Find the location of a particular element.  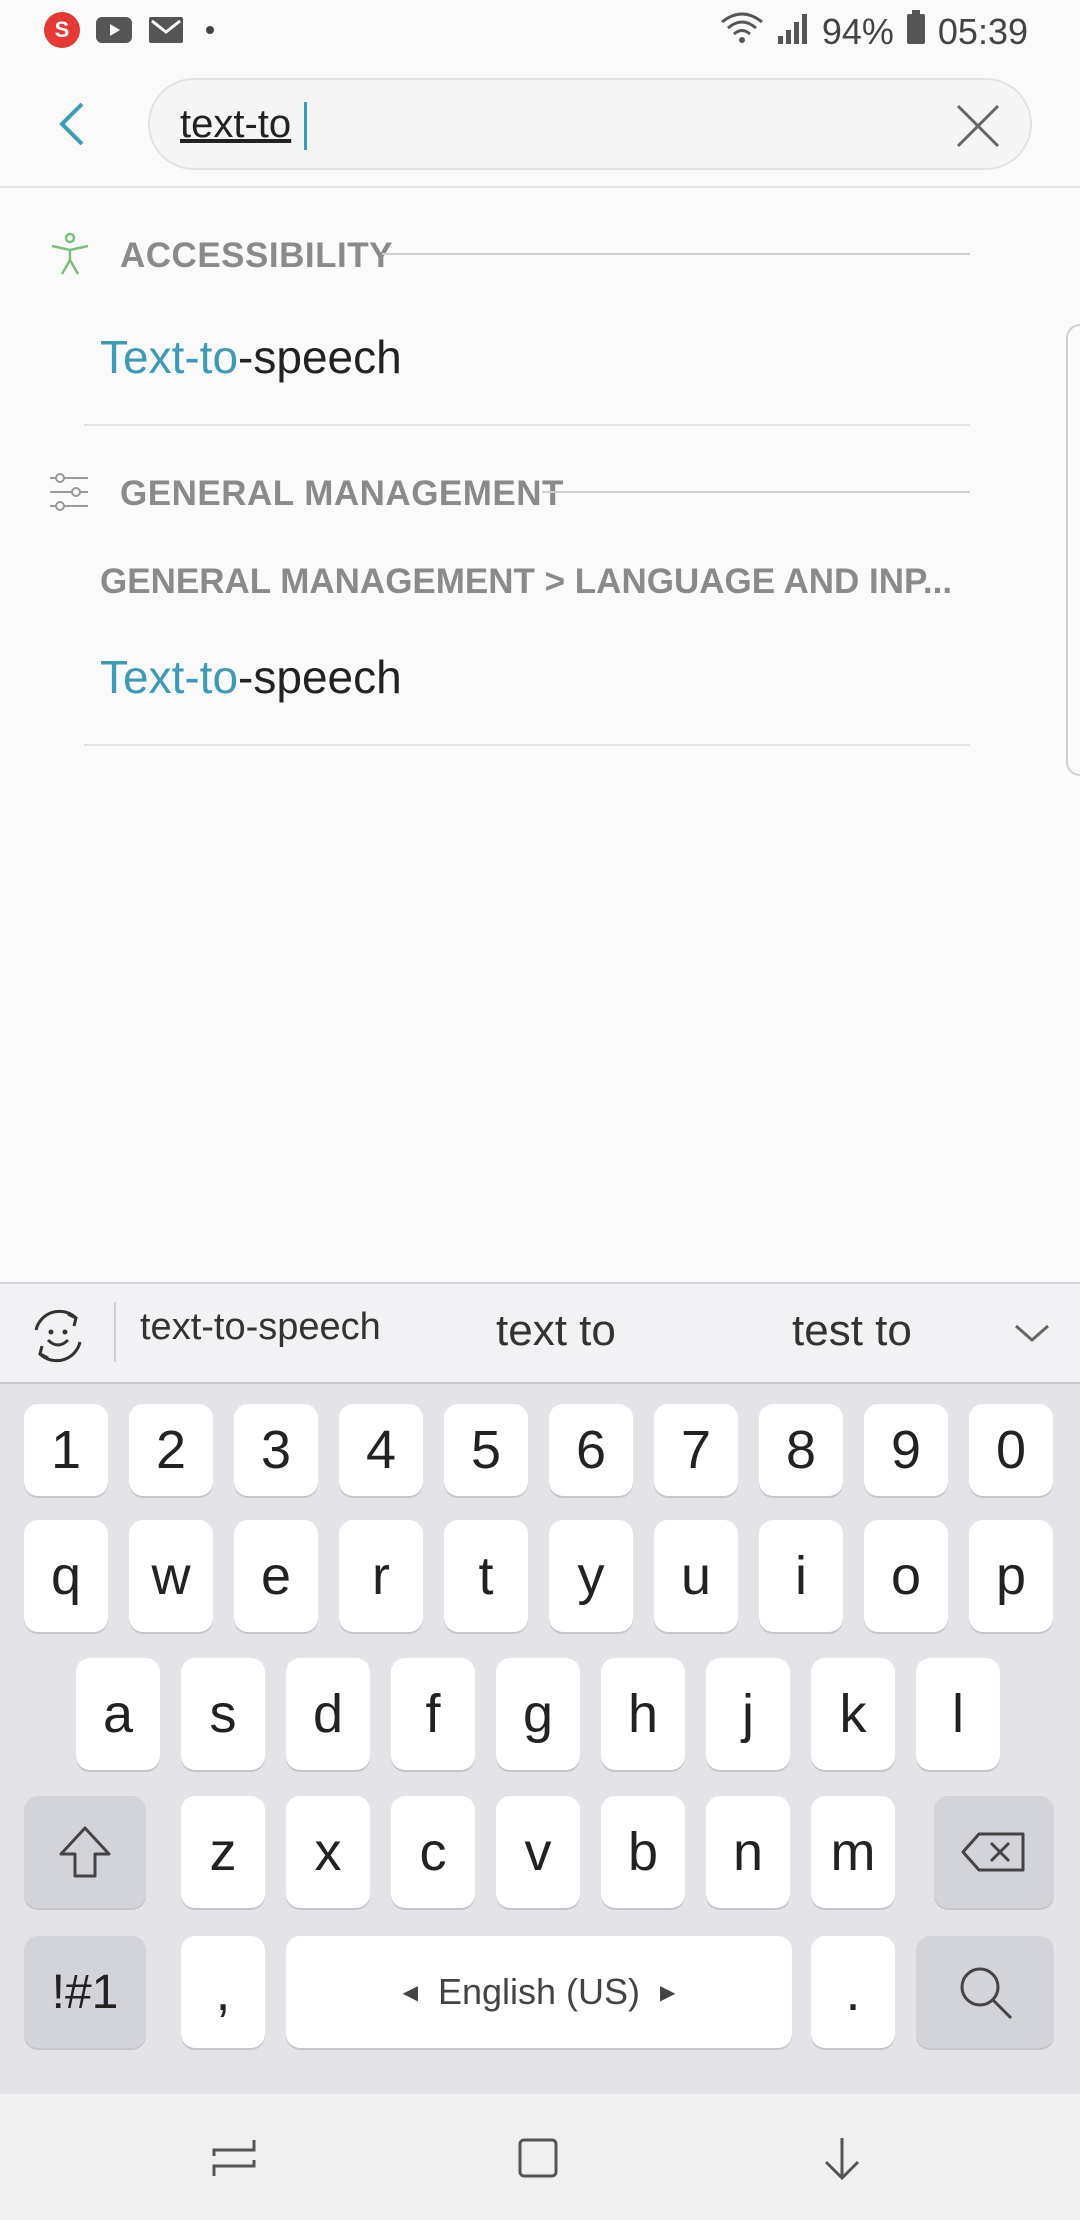

search-icon is located at coordinates (986, 1993).